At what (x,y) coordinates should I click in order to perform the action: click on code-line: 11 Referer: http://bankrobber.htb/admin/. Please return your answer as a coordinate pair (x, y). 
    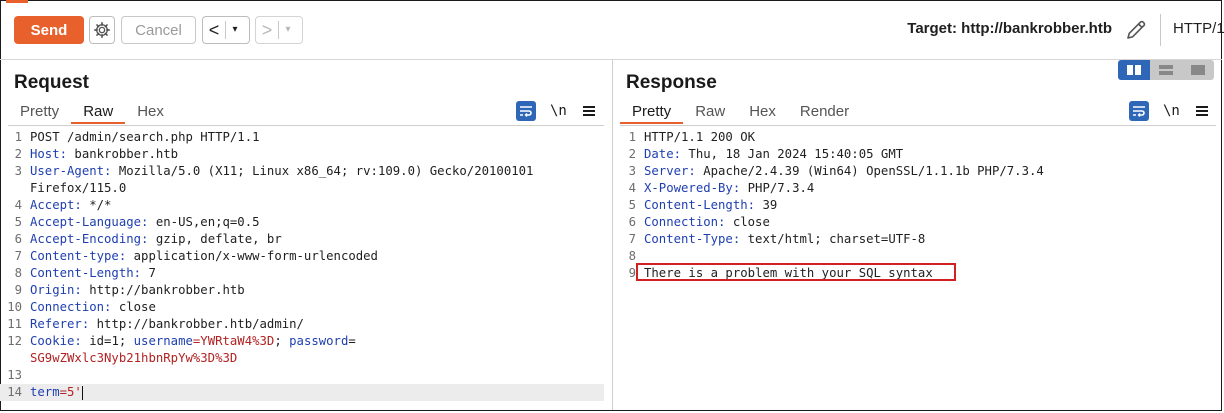
    Looking at the image, I should click on (302, 324).